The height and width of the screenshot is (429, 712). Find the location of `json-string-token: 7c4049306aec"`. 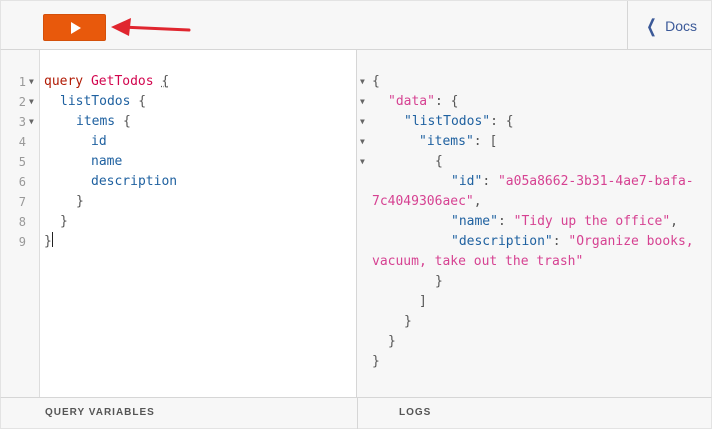

json-string-token: 7c4049306aec" is located at coordinates (423, 201).